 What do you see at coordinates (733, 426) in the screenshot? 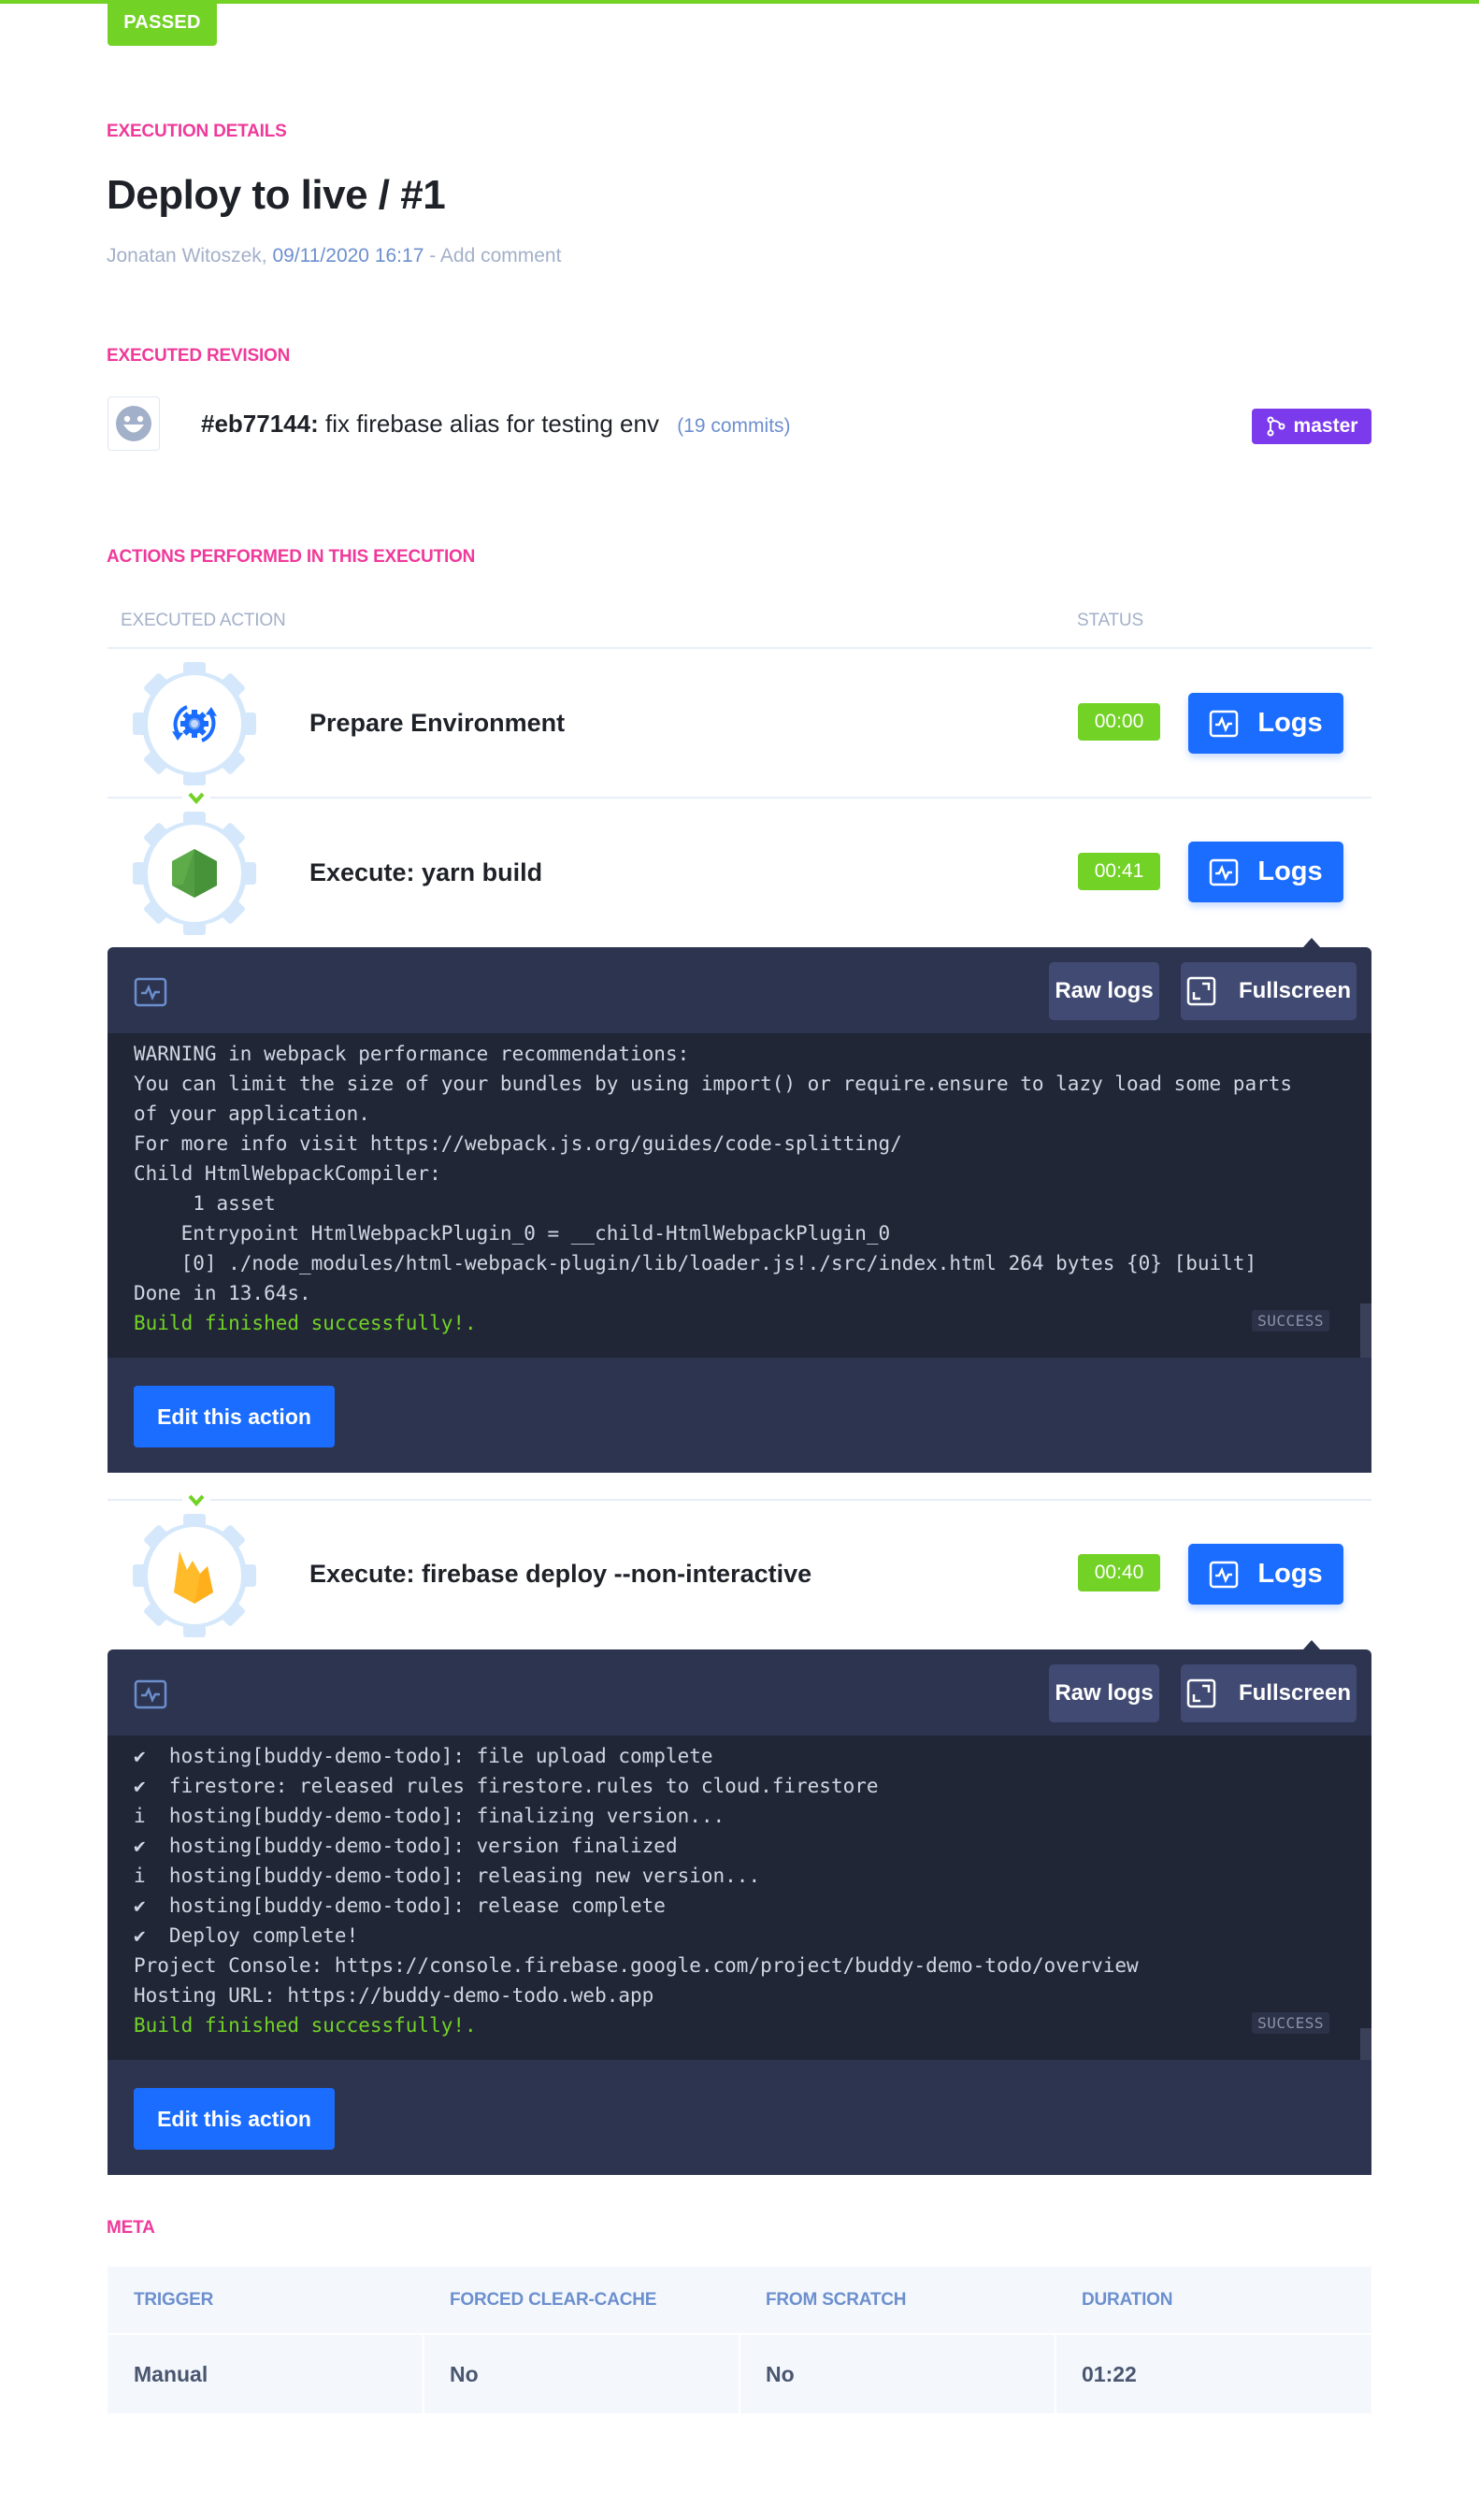
I see `commits-link: (19 commits)` at bounding box center [733, 426].